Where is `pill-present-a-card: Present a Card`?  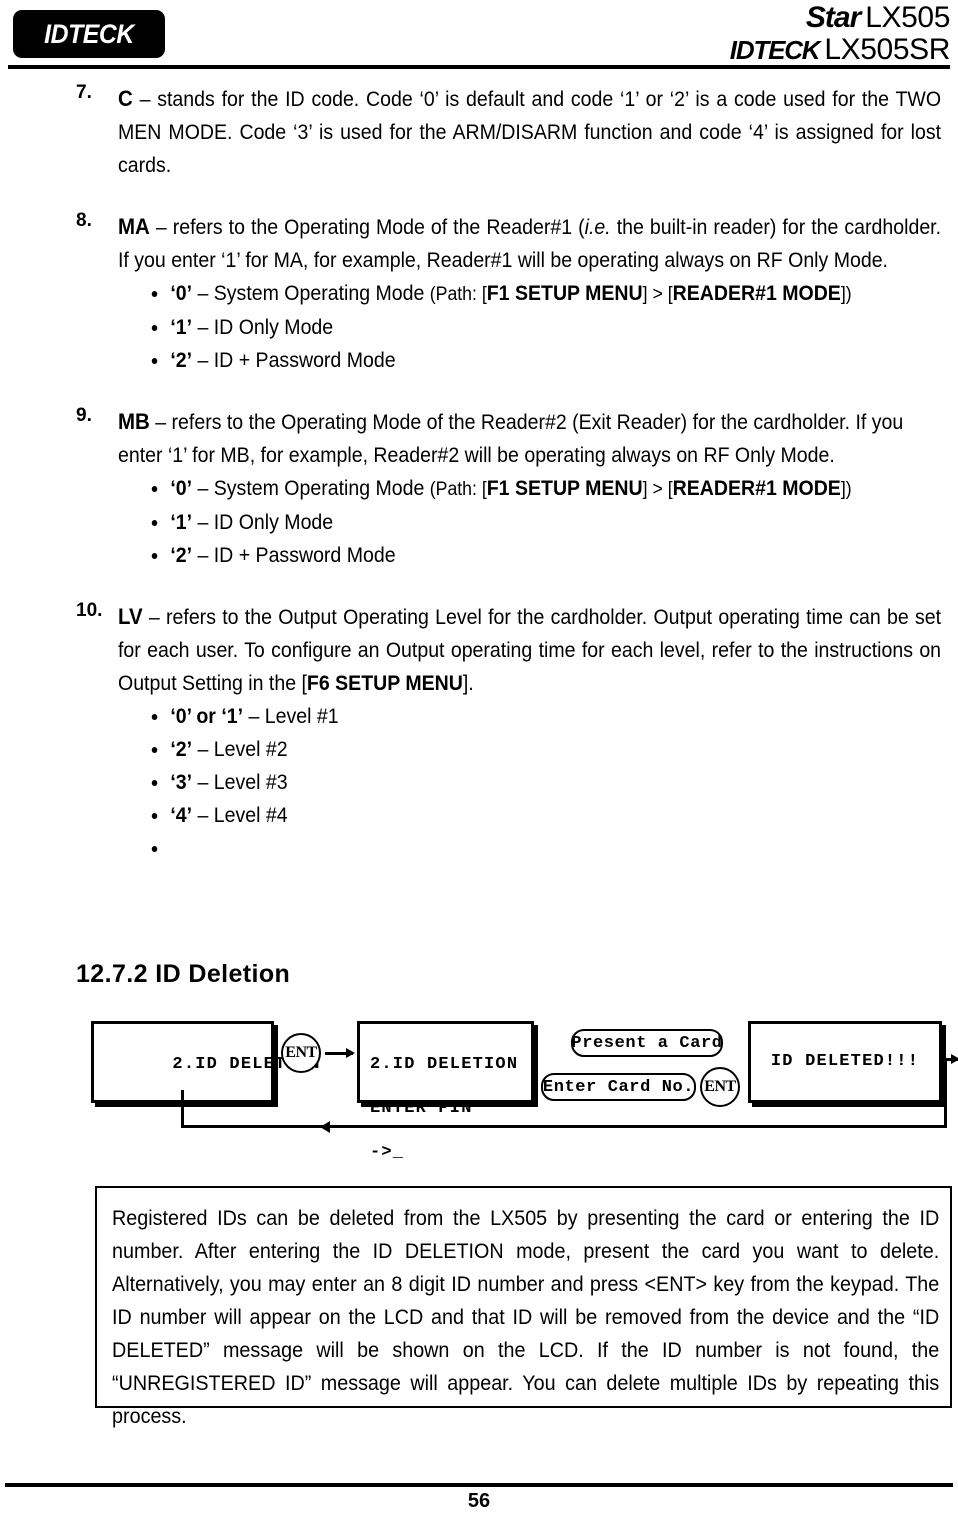 pill-present-a-card: Present a Card is located at coordinates (647, 1043).